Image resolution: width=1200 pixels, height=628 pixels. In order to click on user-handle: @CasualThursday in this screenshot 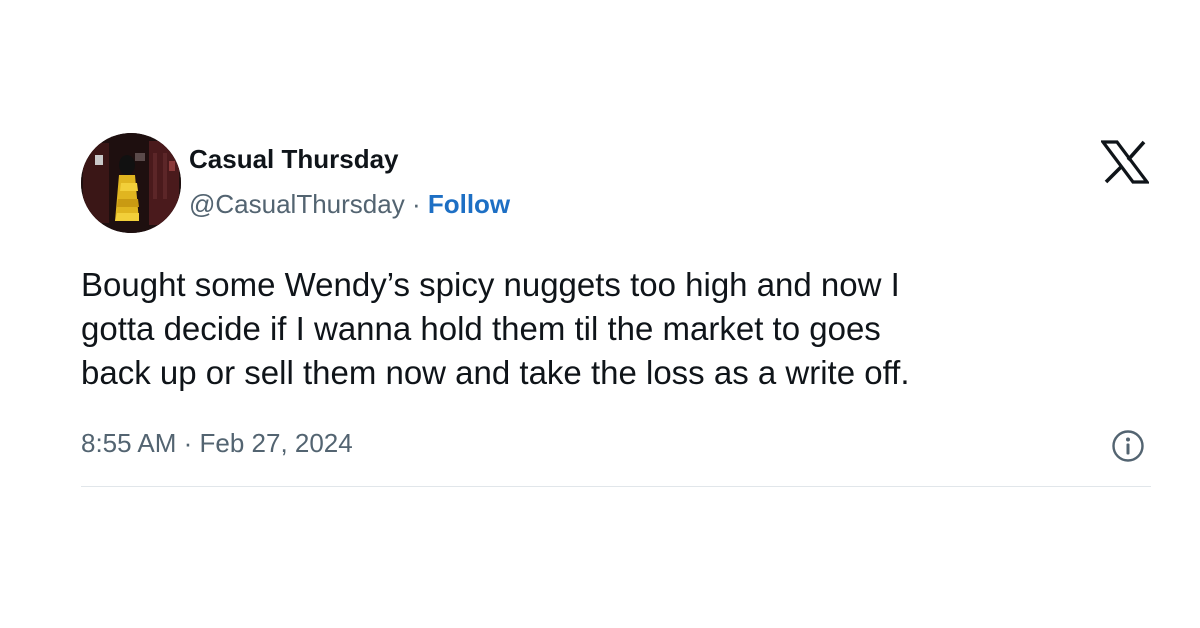, I will do `click(297, 204)`.